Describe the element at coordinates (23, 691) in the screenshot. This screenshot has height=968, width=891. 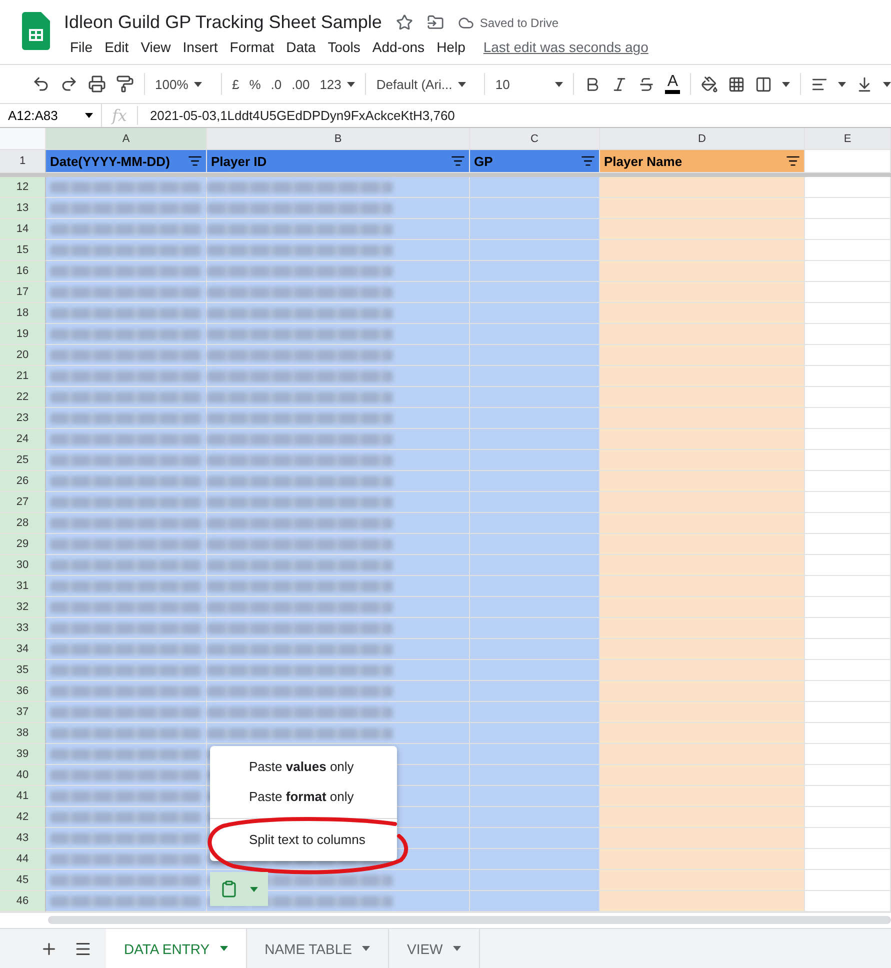
I see `row-header: 36` at that location.